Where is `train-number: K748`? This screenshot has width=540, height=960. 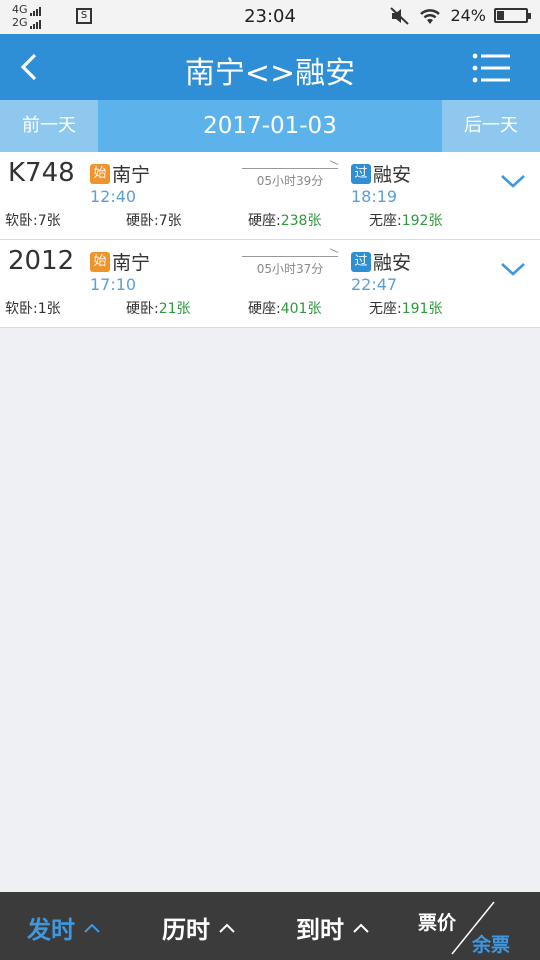
train-number: K748 is located at coordinates (41, 173).